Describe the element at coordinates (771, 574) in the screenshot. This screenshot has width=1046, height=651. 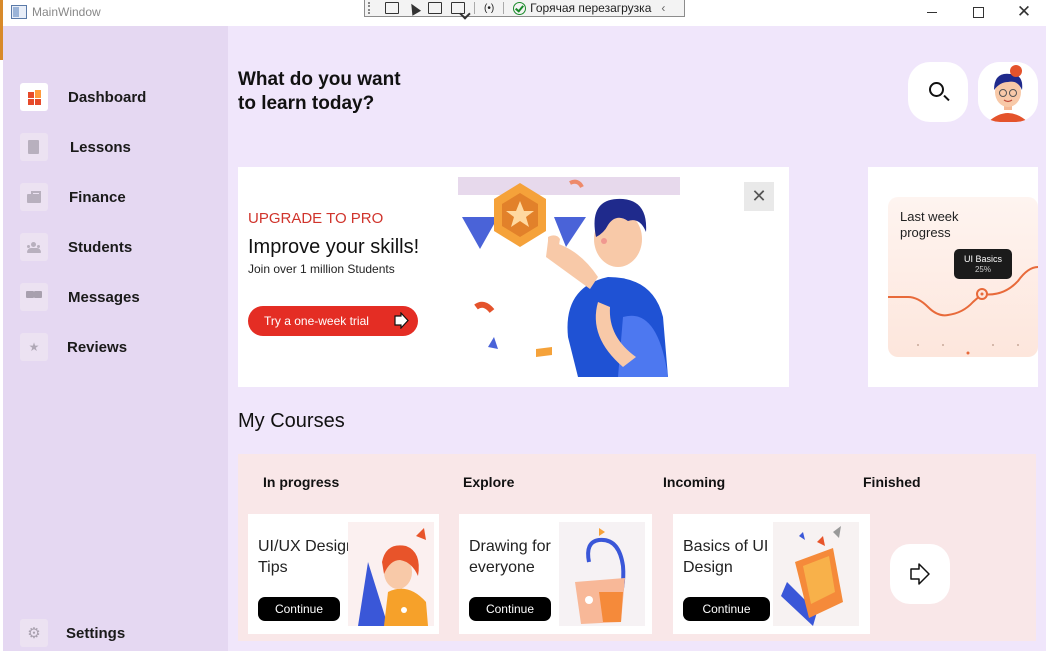
I see `course-card: Basics of UI Design Continue` at that location.